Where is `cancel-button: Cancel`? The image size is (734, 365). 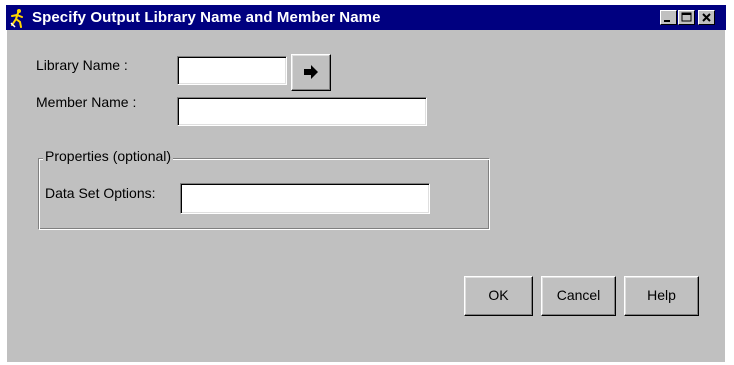 cancel-button: Cancel is located at coordinates (578, 296).